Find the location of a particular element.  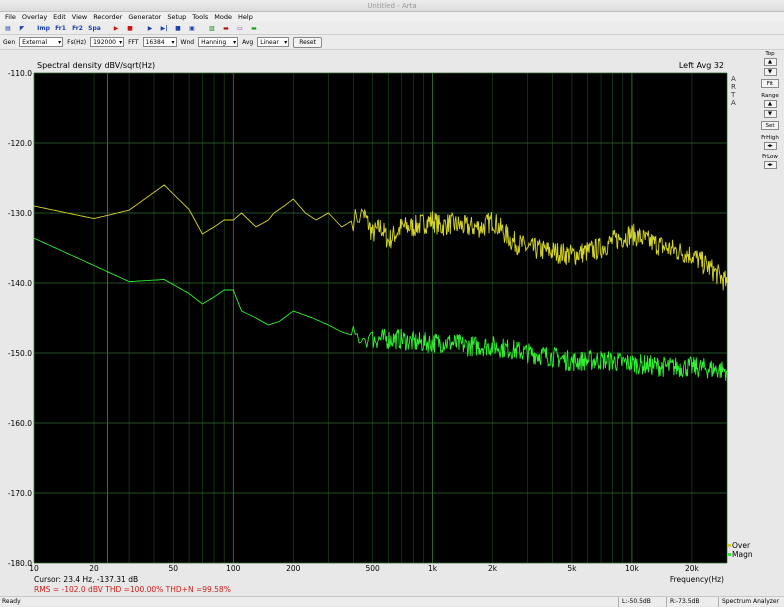

menu-overlay: Overlay is located at coordinates (34, 17).